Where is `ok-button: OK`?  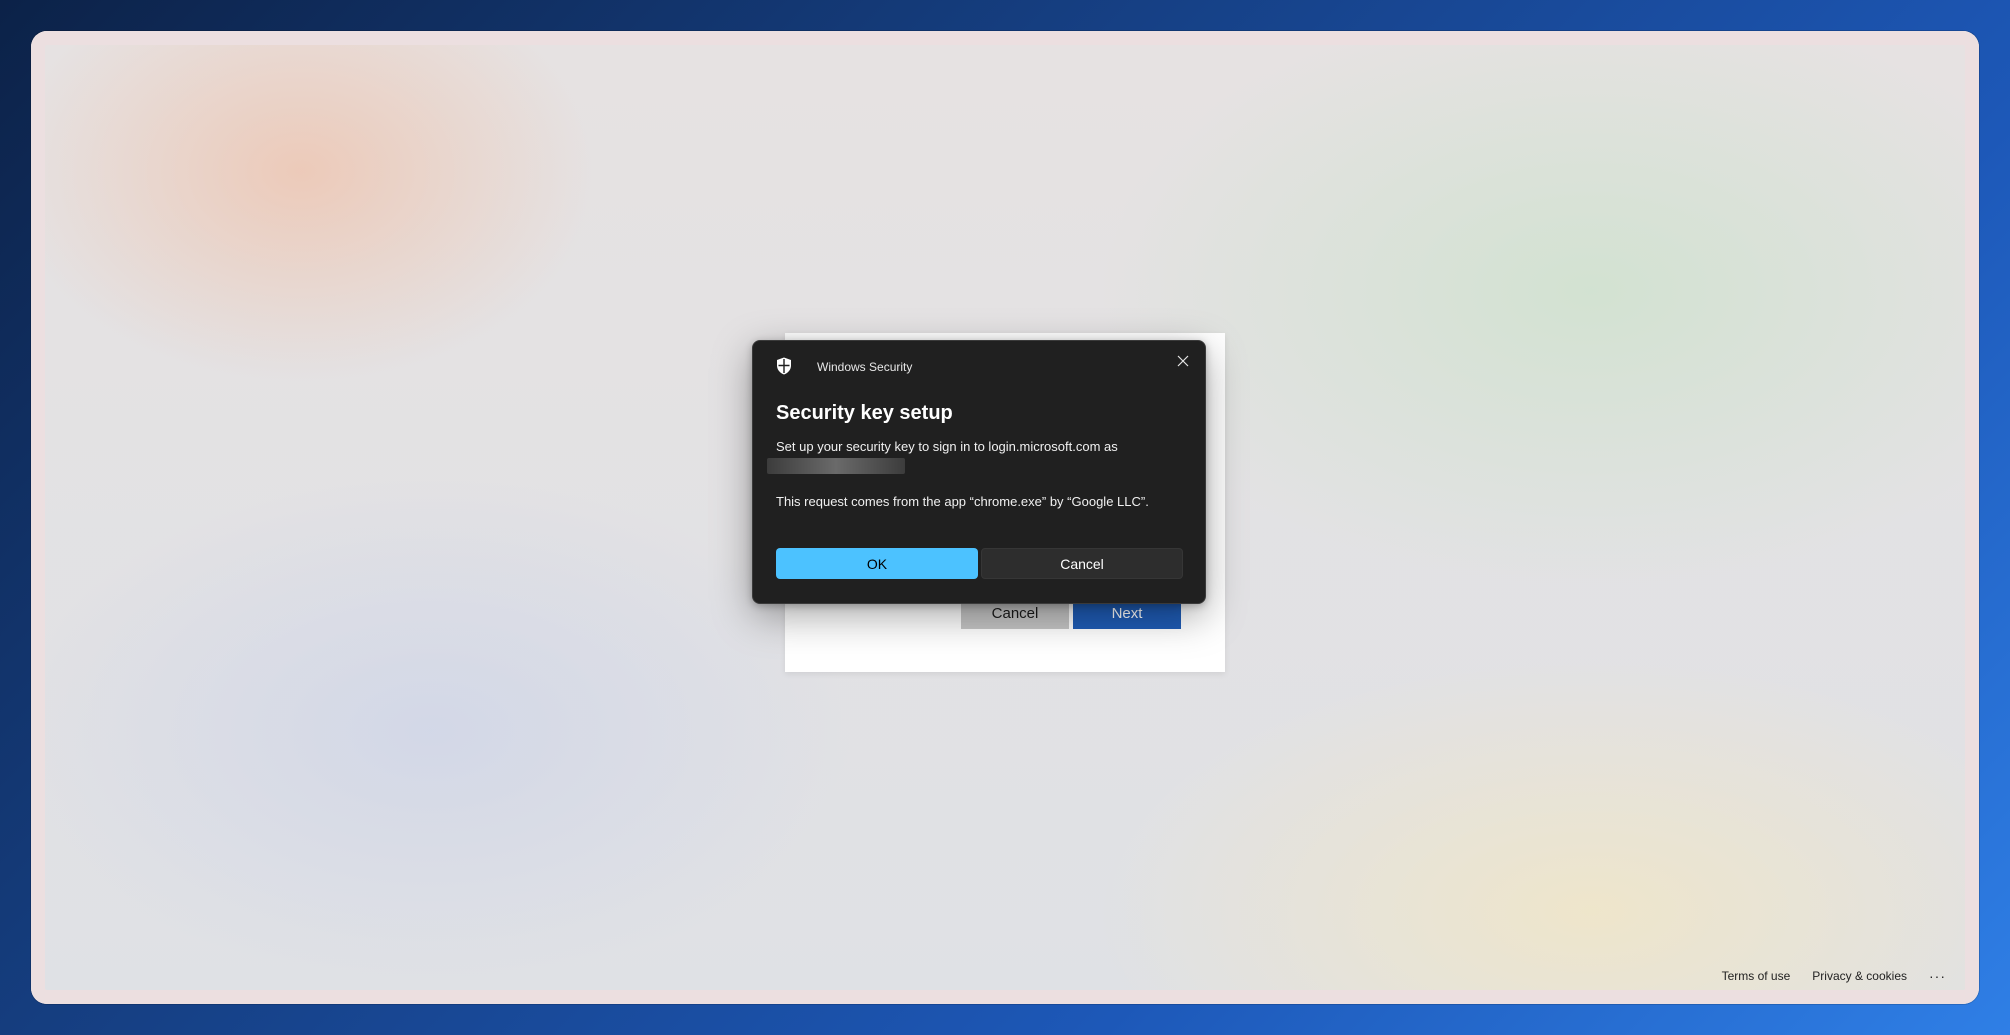
ok-button: OK is located at coordinates (877, 563).